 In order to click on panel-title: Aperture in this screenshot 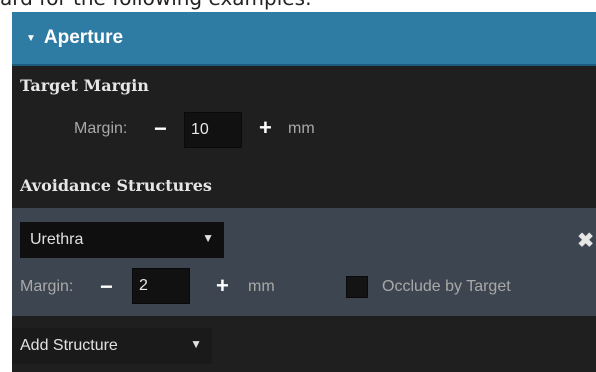, I will do `click(83, 37)`.